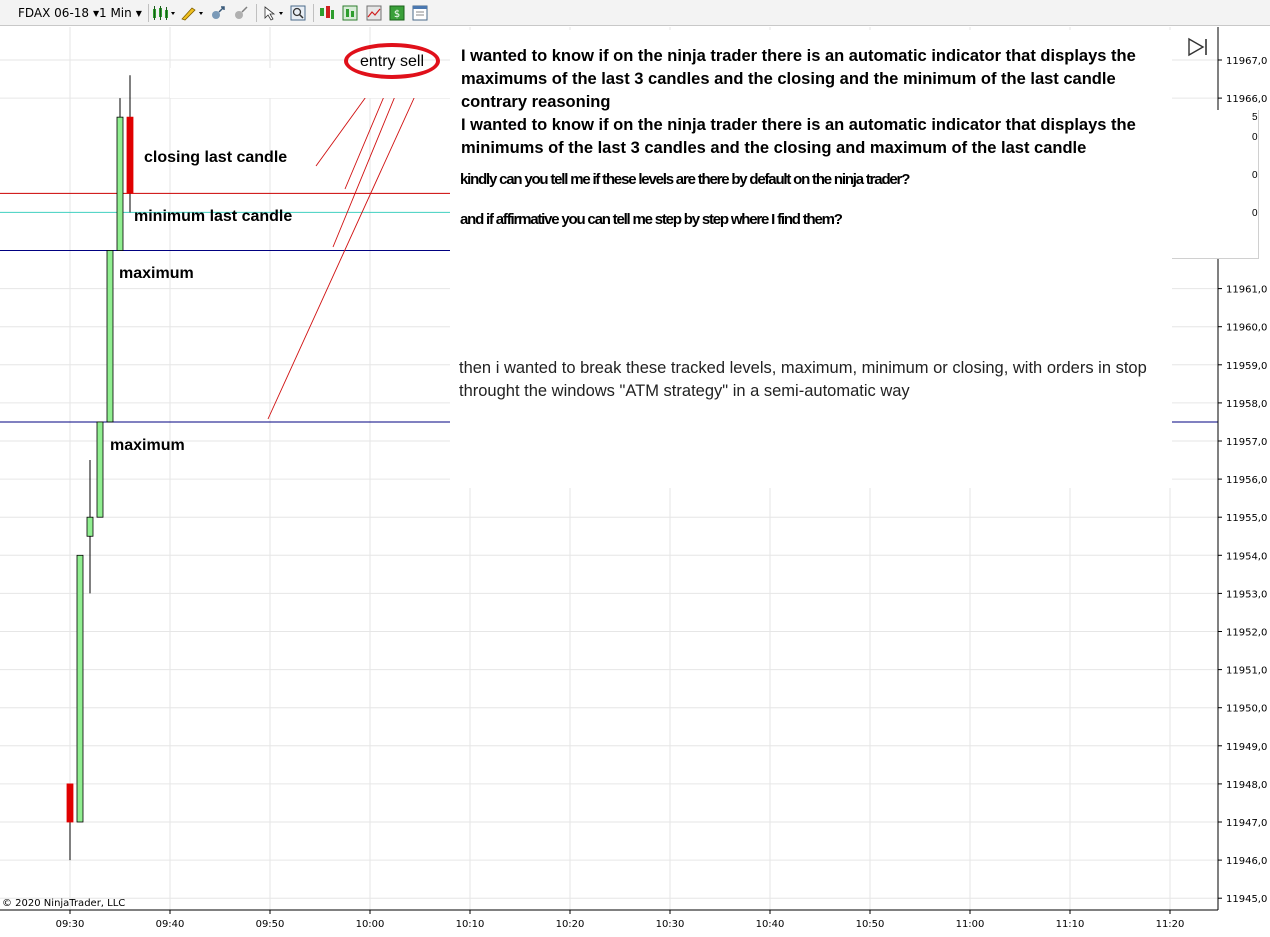 This screenshot has width=1270, height=937. I want to click on entry-sell-callout: entry sell, so click(392, 61).